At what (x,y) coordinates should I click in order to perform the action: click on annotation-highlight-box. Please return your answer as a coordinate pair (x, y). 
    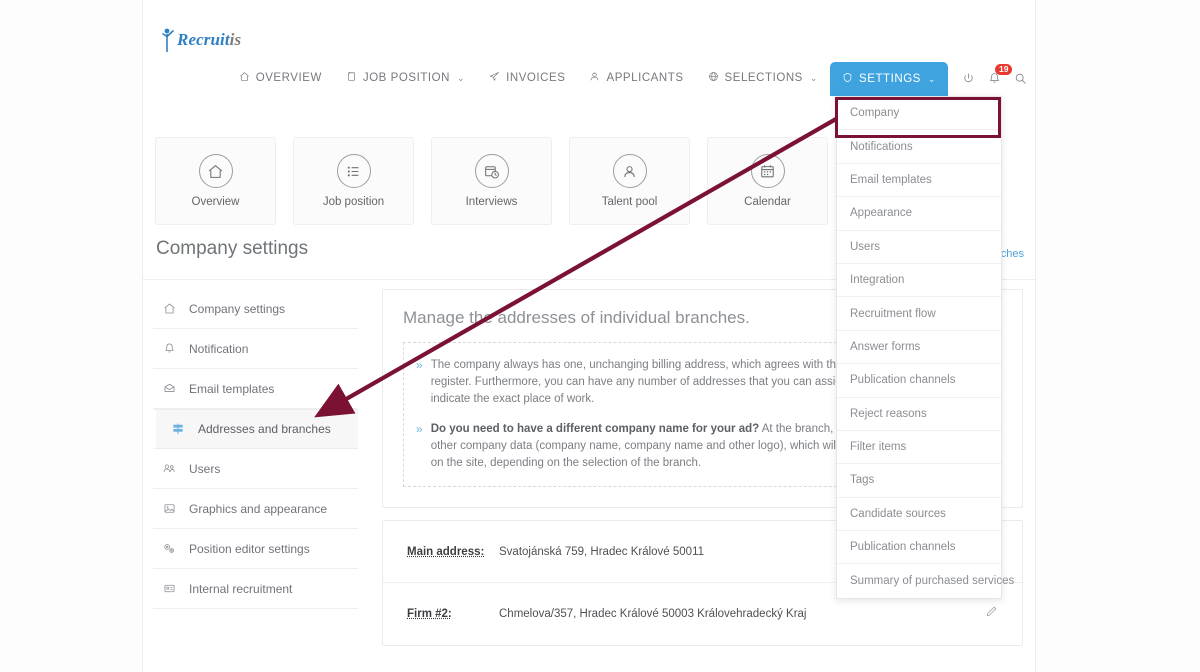
    Looking at the image, I should click on (918, 117).